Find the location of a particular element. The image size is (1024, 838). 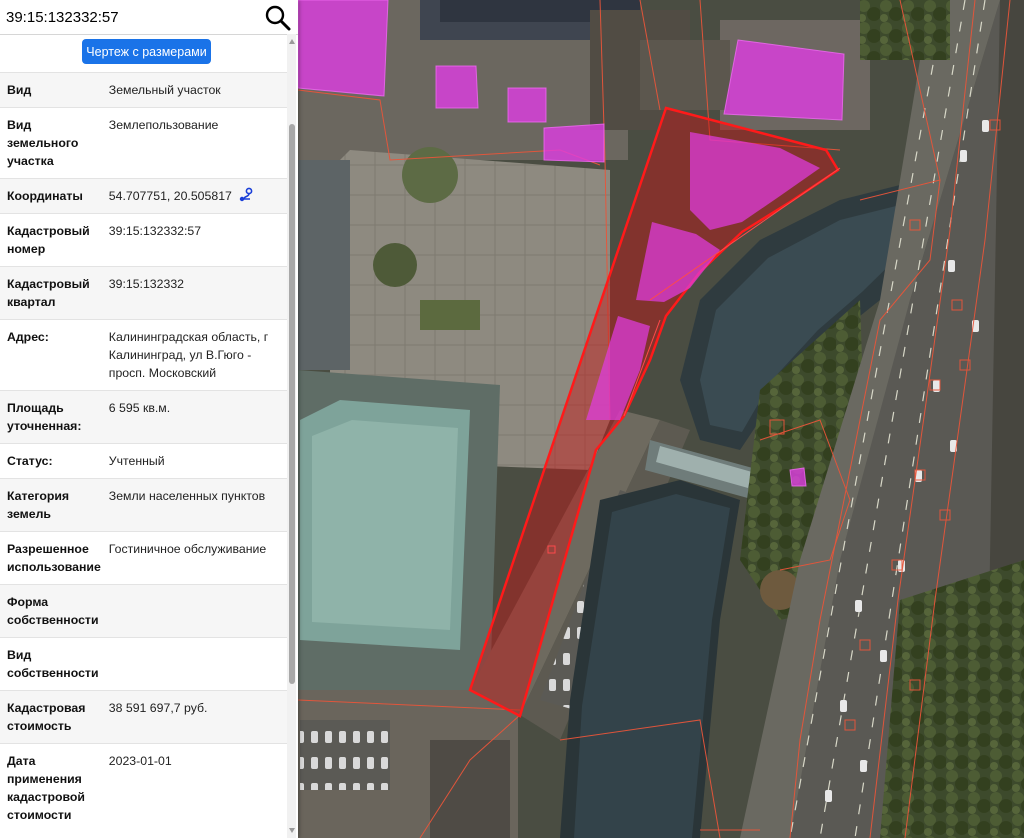

search-button is located at coordinates (278, 18).